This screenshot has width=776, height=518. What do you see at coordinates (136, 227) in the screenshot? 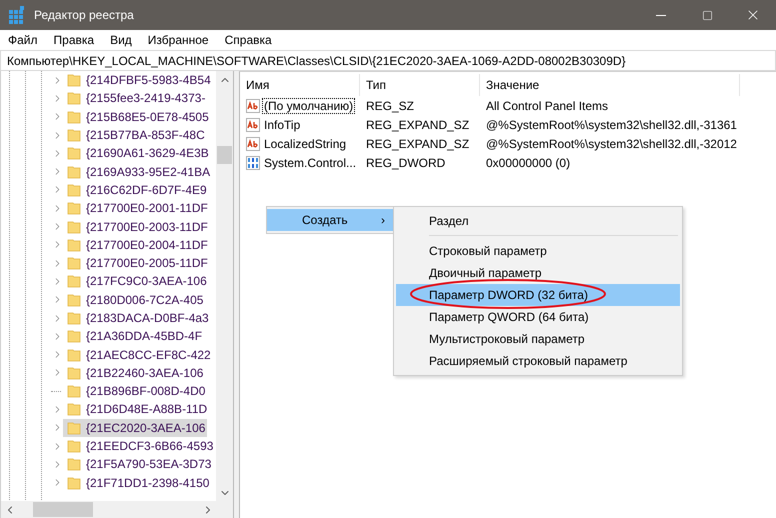
I see `tree-item: {217700E0-2003-11DF` at bounding box center [136, 227].